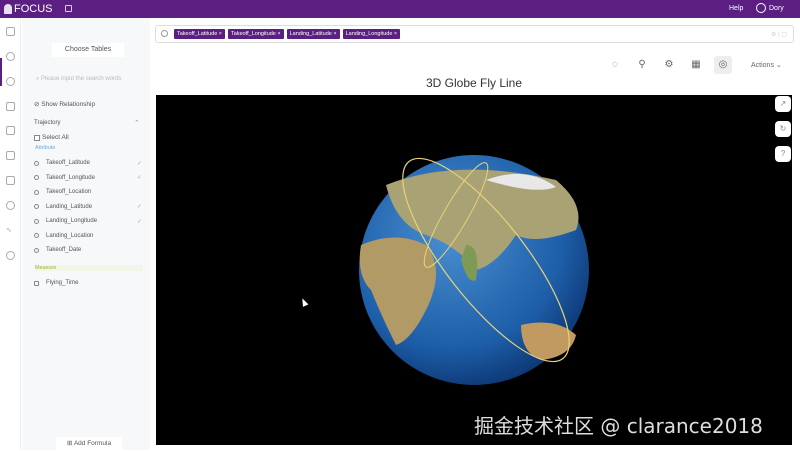  I want to click on query-tag: Takeoff_Latitude ×, so click(200, 34).